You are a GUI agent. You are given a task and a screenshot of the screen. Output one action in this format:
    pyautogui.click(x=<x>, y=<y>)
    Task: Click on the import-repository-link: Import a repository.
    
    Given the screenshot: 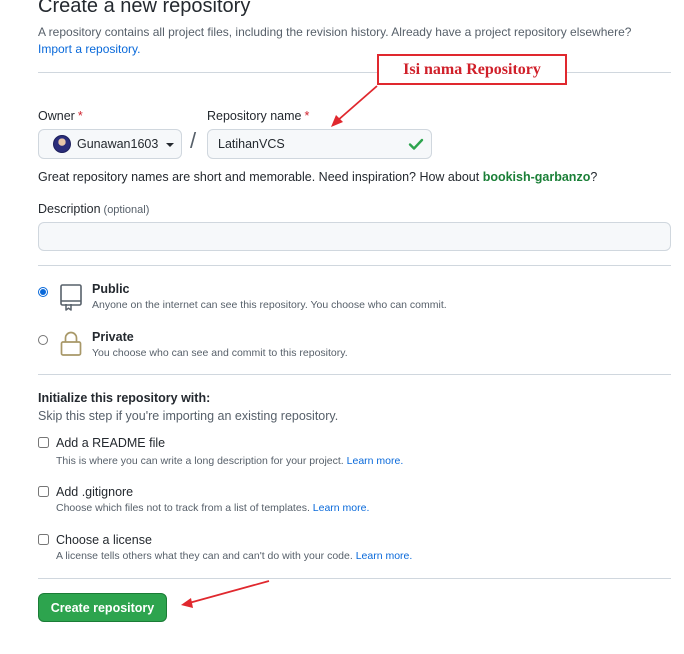 What is the action you would take?
    pyautogui.click(x=89, y=49)
    